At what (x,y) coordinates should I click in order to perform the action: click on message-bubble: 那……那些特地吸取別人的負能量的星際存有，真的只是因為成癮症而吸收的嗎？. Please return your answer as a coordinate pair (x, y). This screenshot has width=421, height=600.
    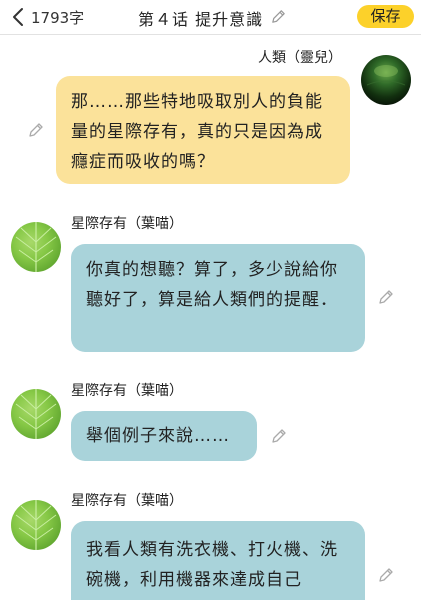
    Looking at the image, I should click on (203, 130).